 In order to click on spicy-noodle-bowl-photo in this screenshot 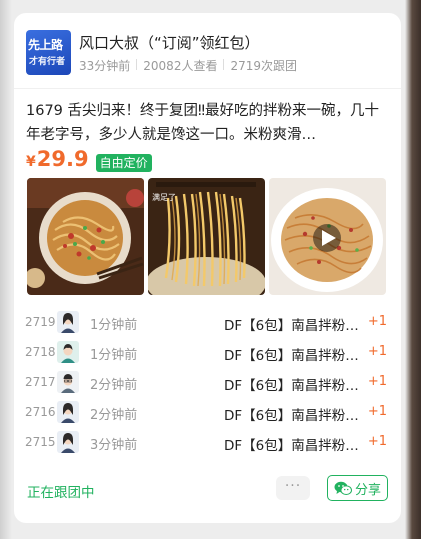, I will do `click(85, 236)`.